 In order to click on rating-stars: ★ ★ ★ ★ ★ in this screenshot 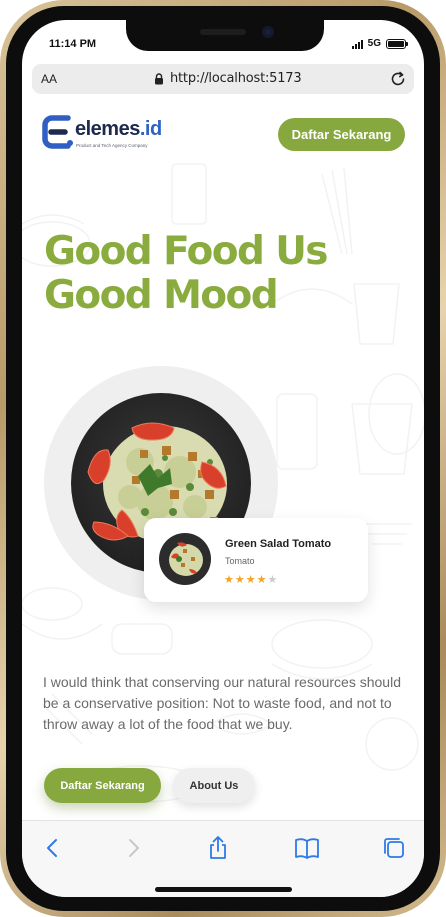, I will do `click(250, 579)`.